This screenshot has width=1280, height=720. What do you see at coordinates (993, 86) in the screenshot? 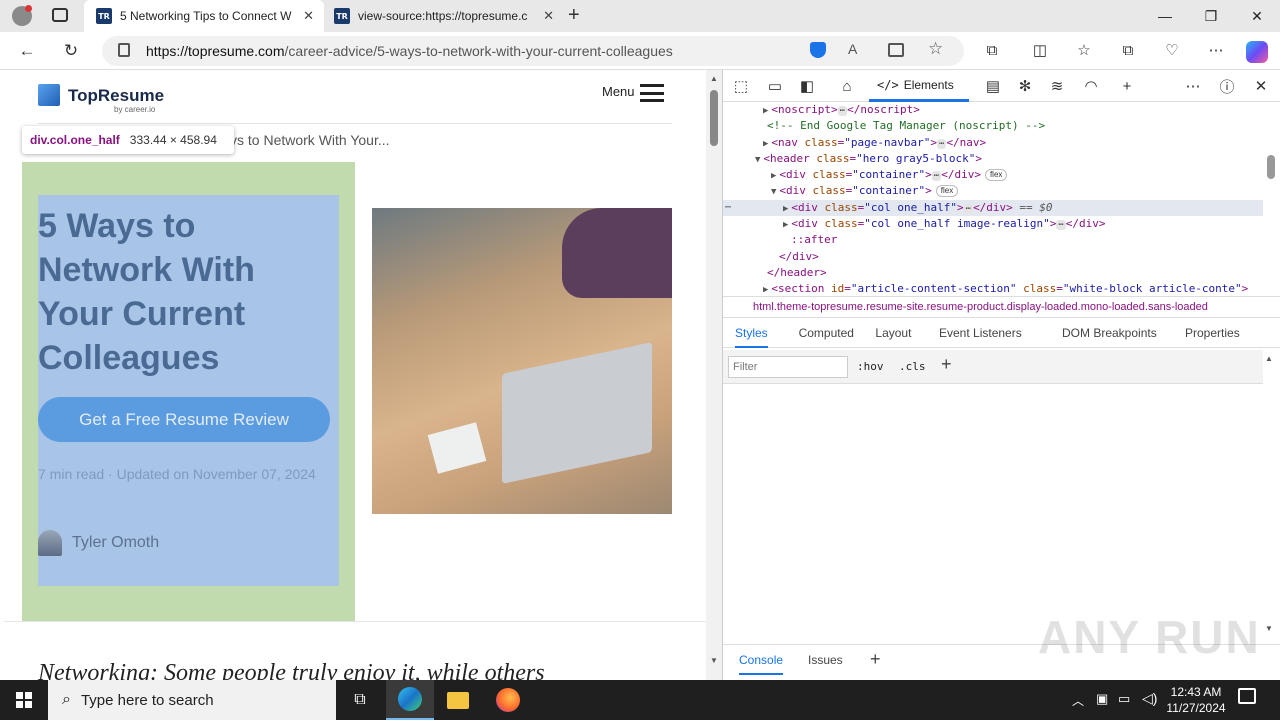
I see `console-tab-icon: ▤` at bounding box center [993, 86].